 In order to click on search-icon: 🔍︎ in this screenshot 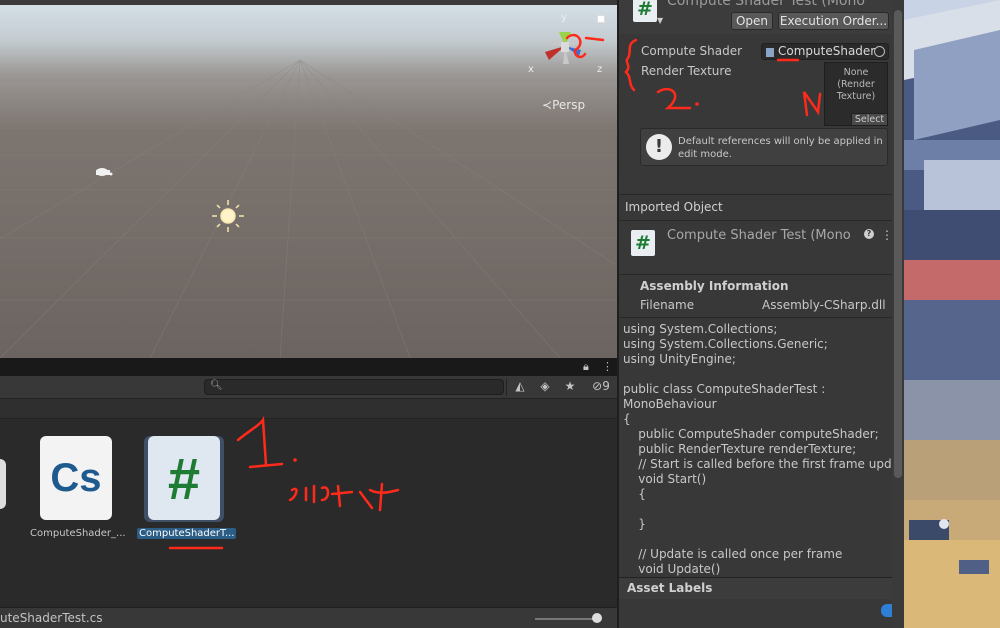, I will do `click(216, 385)`.